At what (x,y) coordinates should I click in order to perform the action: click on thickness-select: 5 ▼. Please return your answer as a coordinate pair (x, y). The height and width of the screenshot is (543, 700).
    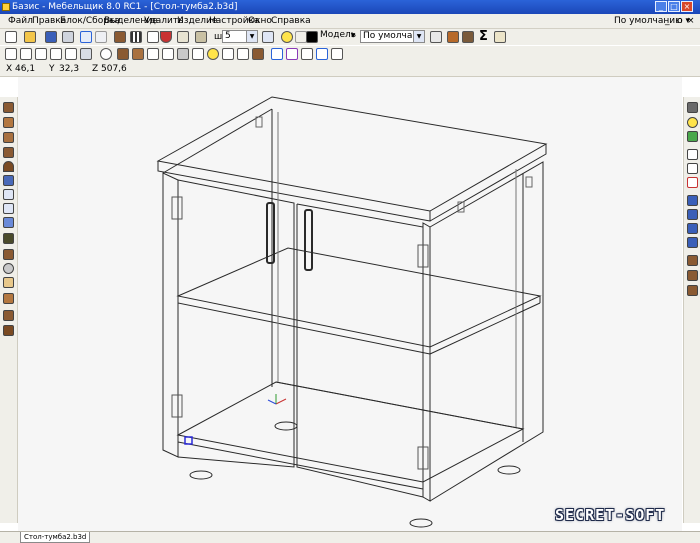
    Looking at the image, I should click on (240, 36).